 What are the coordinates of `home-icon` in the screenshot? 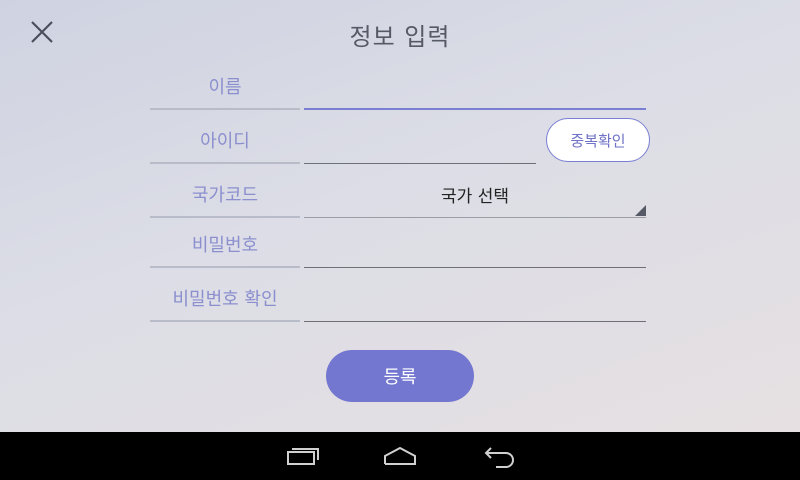 It's located at (400, 456).